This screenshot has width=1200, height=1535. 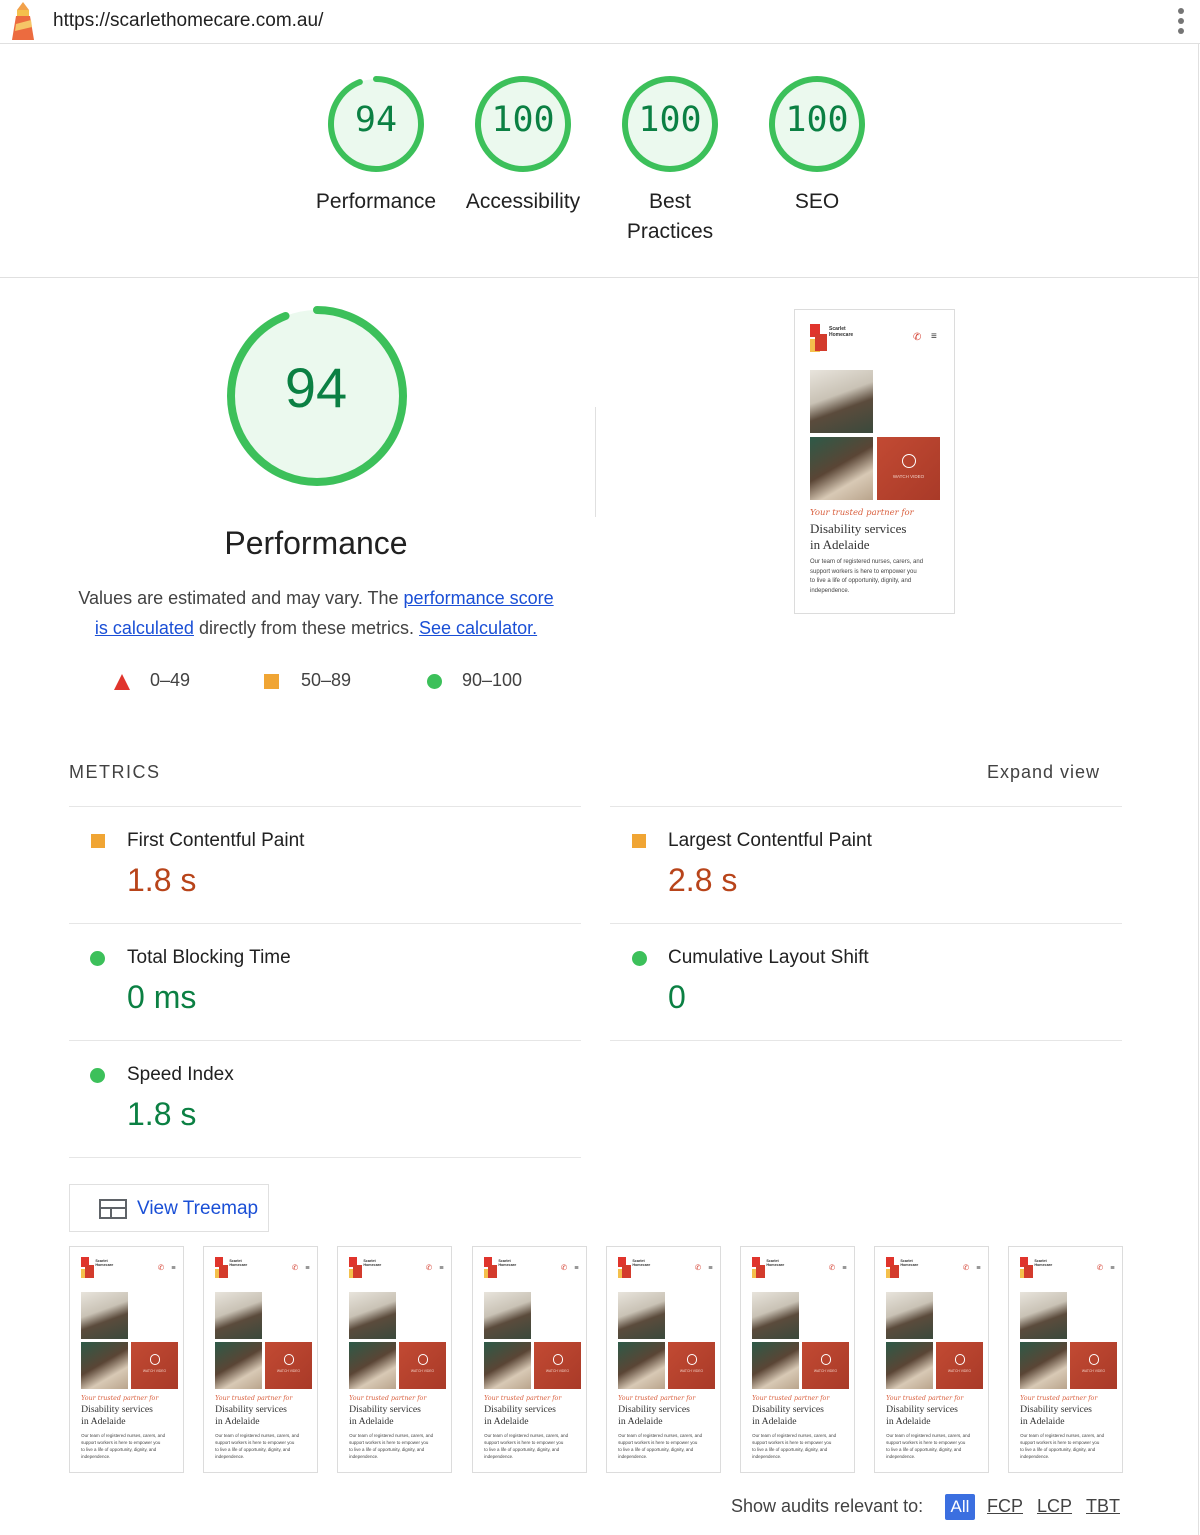 I want to click on gauge-seo: 100, so click(x=817, y=124).